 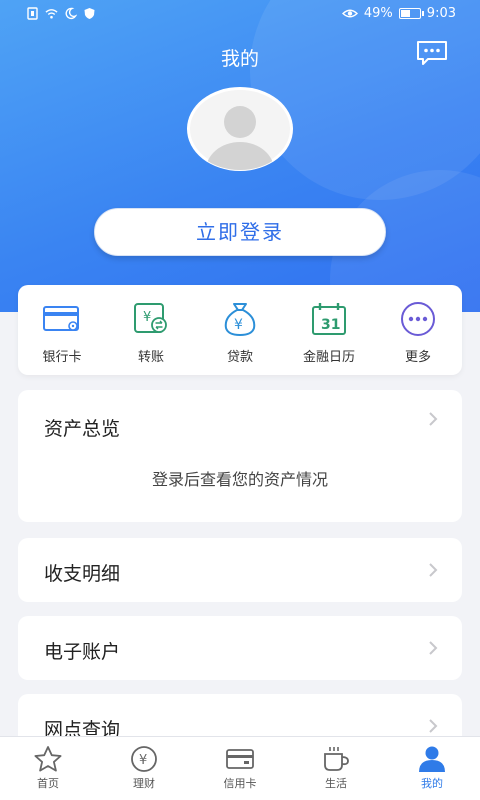 What do you see at coordinates (61, 318) in the screenshot?
I see `bank-card-icon` at bounding box center [61, 318].